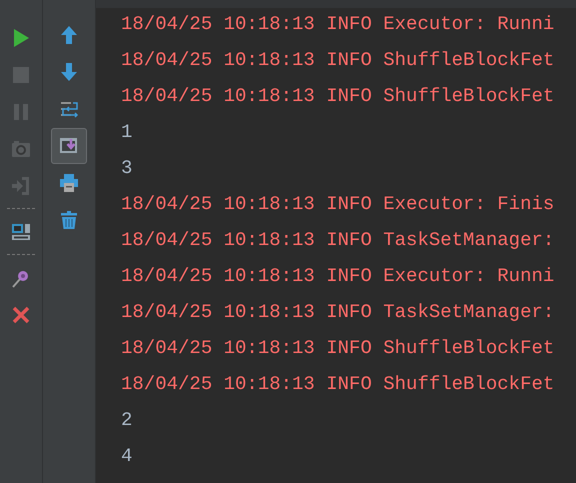 The width and height of the screenshot is (576, 483). I want to click on arrow-up-icon, so click(69, 35).